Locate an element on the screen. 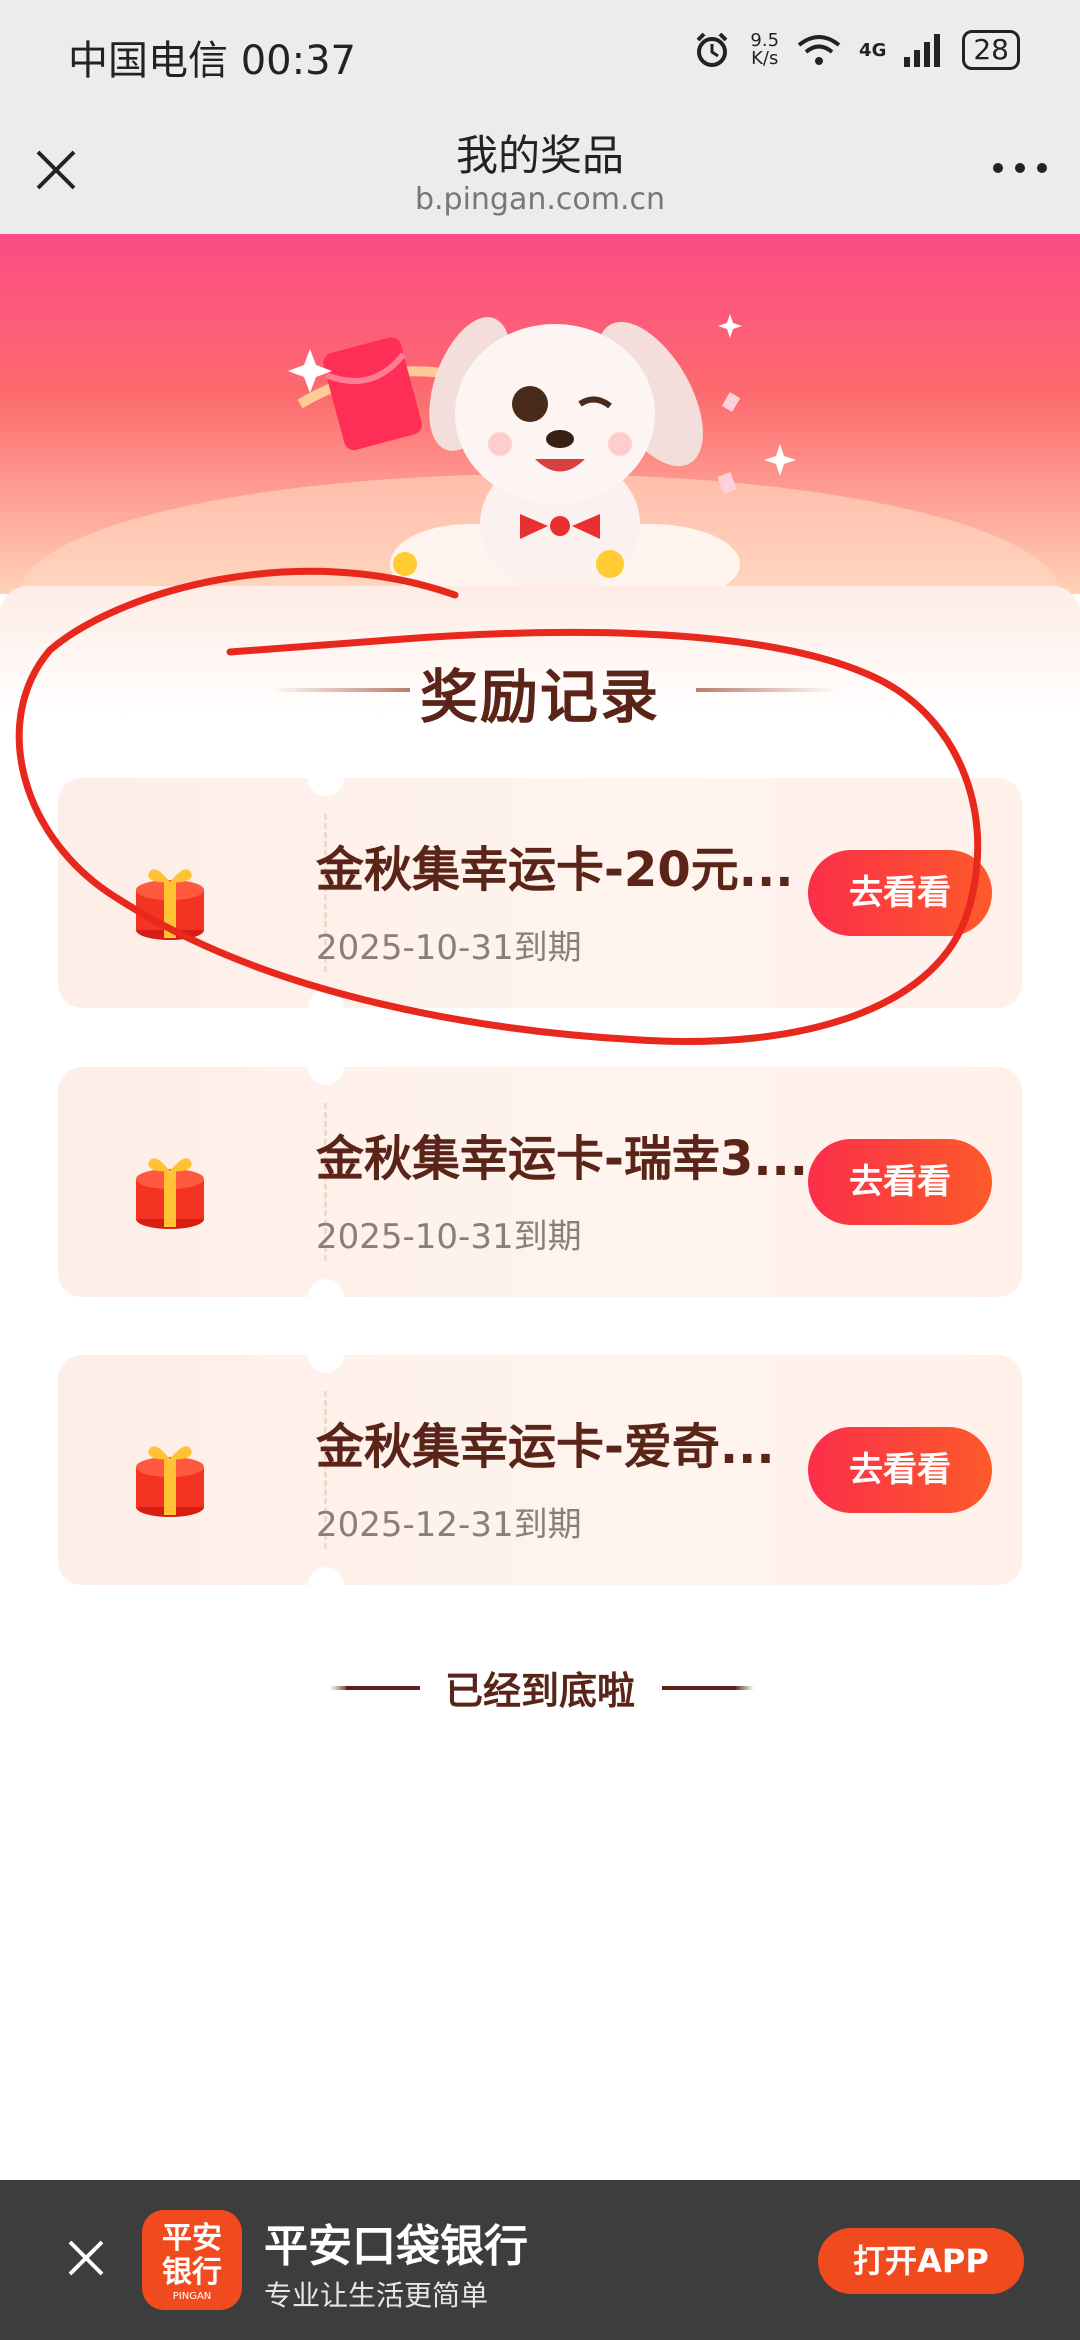 The width and height of the screenshot is (1080, 2340). section-title: 奖励记录 is located at coordinates (539, 697).